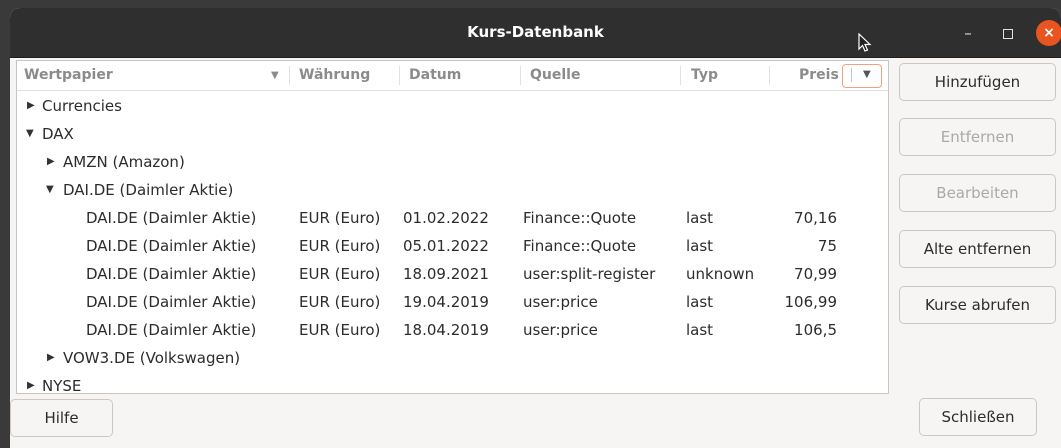 The image size is (1061, 448). Describe the element at coordinates (275, 75) in the screenshot. I see `sort-indicator-icon: ▼` at that location.